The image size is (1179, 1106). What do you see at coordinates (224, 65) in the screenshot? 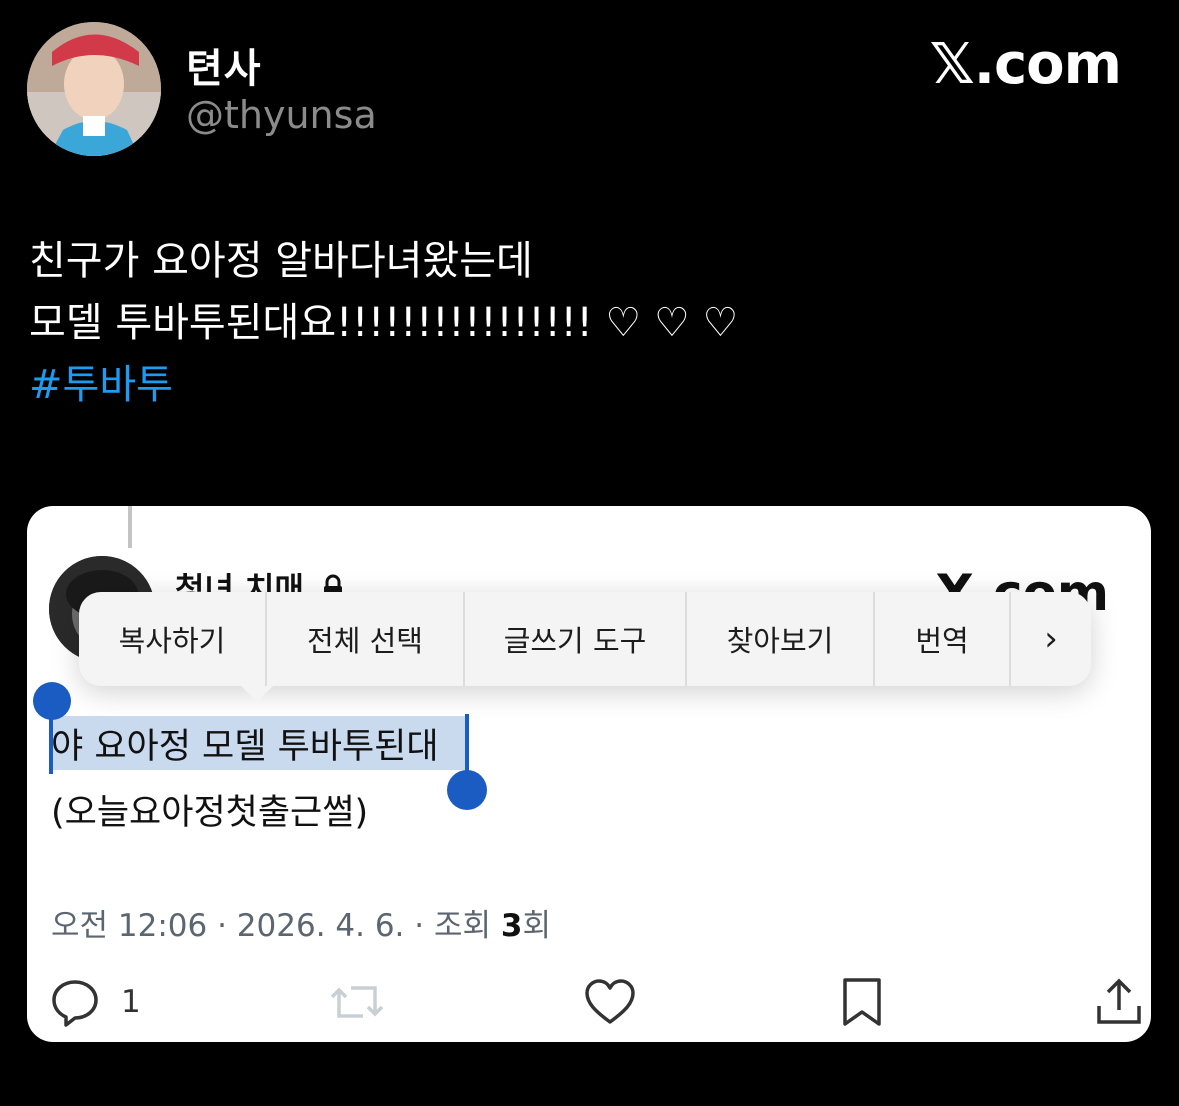
I see `display-name: 텬사` at bounding box center [224, 65].